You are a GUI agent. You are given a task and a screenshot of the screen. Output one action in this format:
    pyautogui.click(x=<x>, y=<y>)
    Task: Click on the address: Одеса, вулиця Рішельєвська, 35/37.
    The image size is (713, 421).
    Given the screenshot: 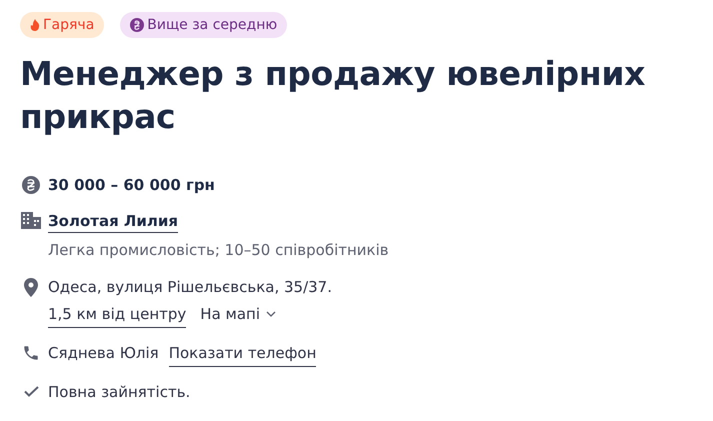 What is the action you would take?
    pyautogui.click(x=190, y=287)
    